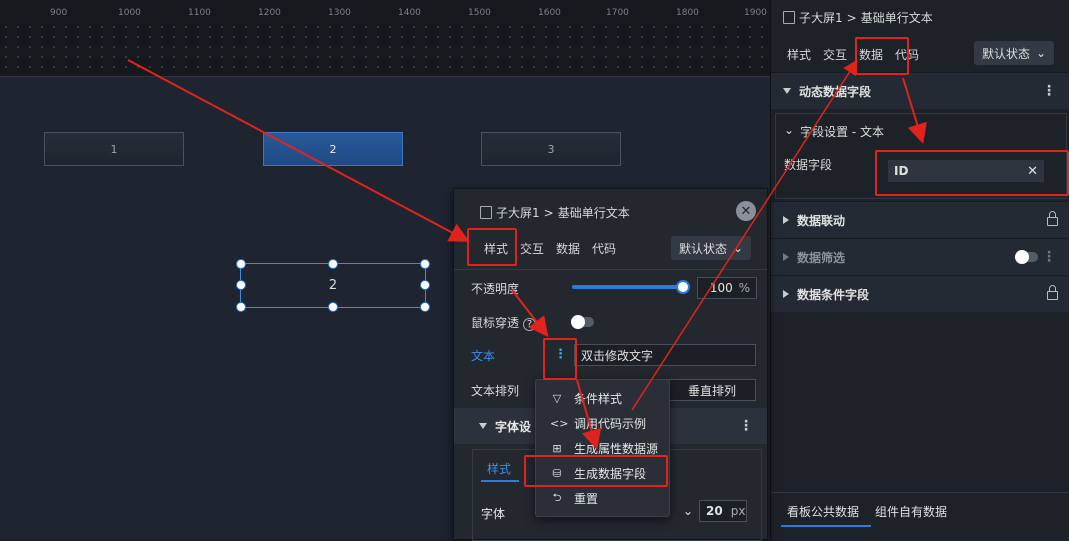 The image size is (1069, 541). Describe the element at coordinates (808, 165) in the screenshot. I see `data-field-label: 数据字段` at that location.